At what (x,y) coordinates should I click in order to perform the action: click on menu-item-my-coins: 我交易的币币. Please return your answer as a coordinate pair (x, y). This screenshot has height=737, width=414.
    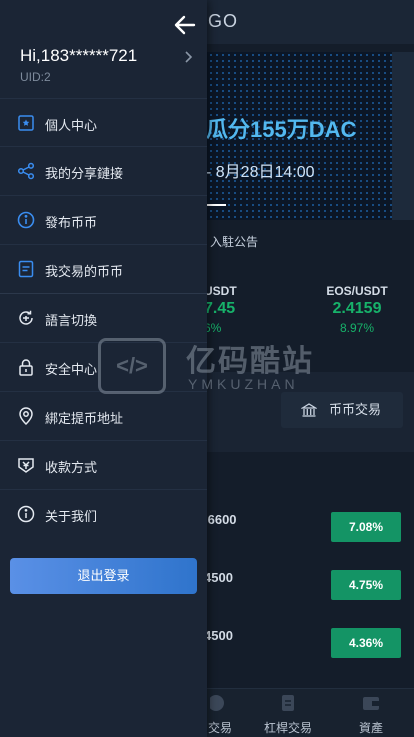
    Looking at the image, I should click on (103, 269).